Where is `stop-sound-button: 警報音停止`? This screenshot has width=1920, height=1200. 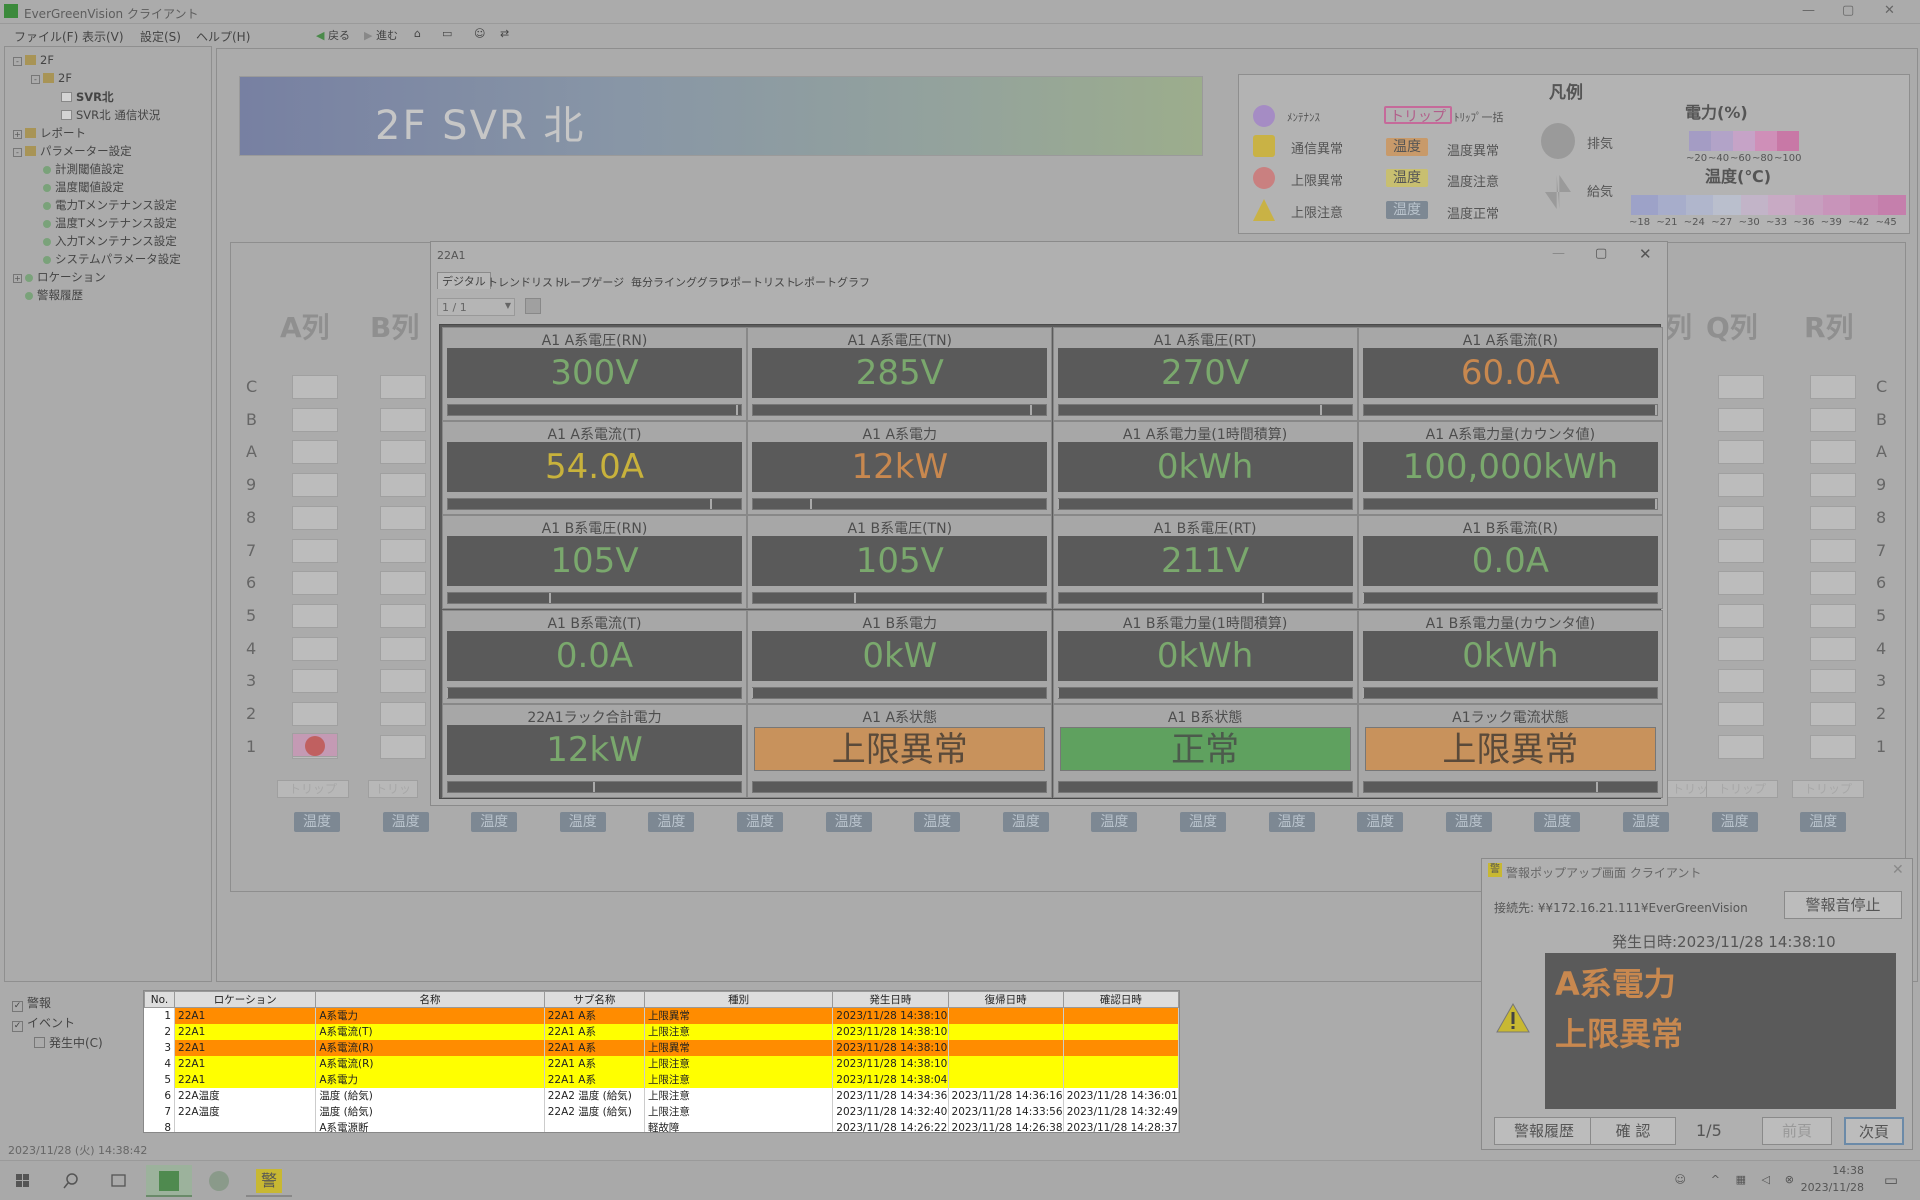 stop-sound-button: 警報音停止 is located at coordinates (1843, 905).